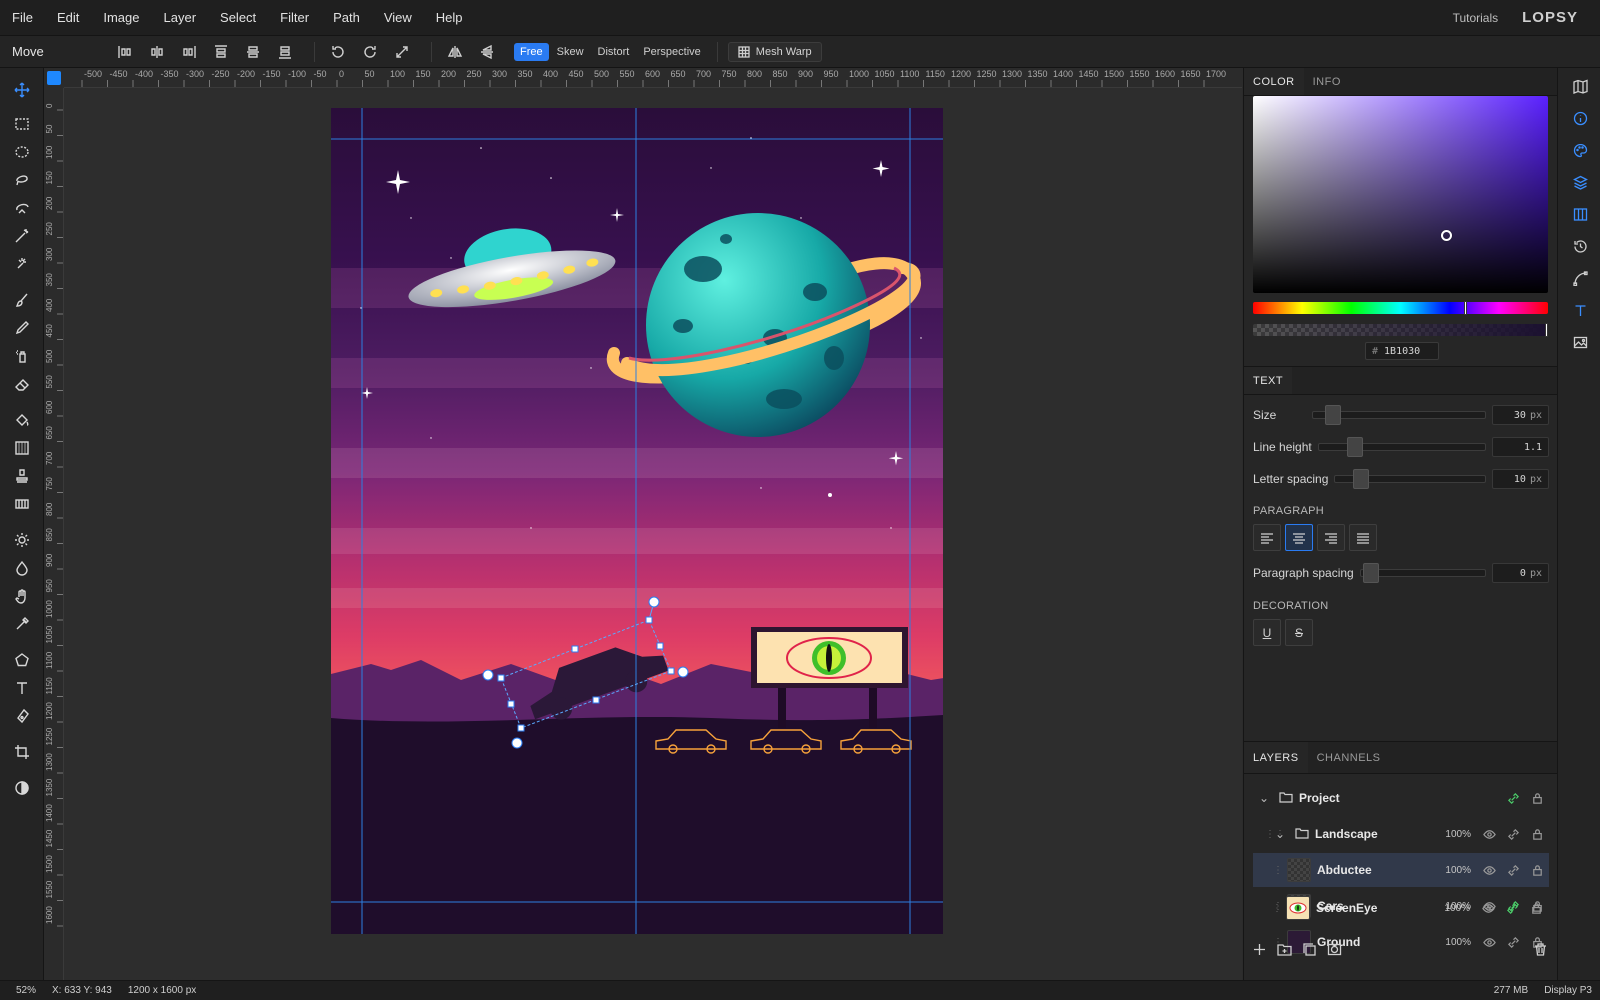  I want to click on line-height-input: 1.1, so click(1520, 447).